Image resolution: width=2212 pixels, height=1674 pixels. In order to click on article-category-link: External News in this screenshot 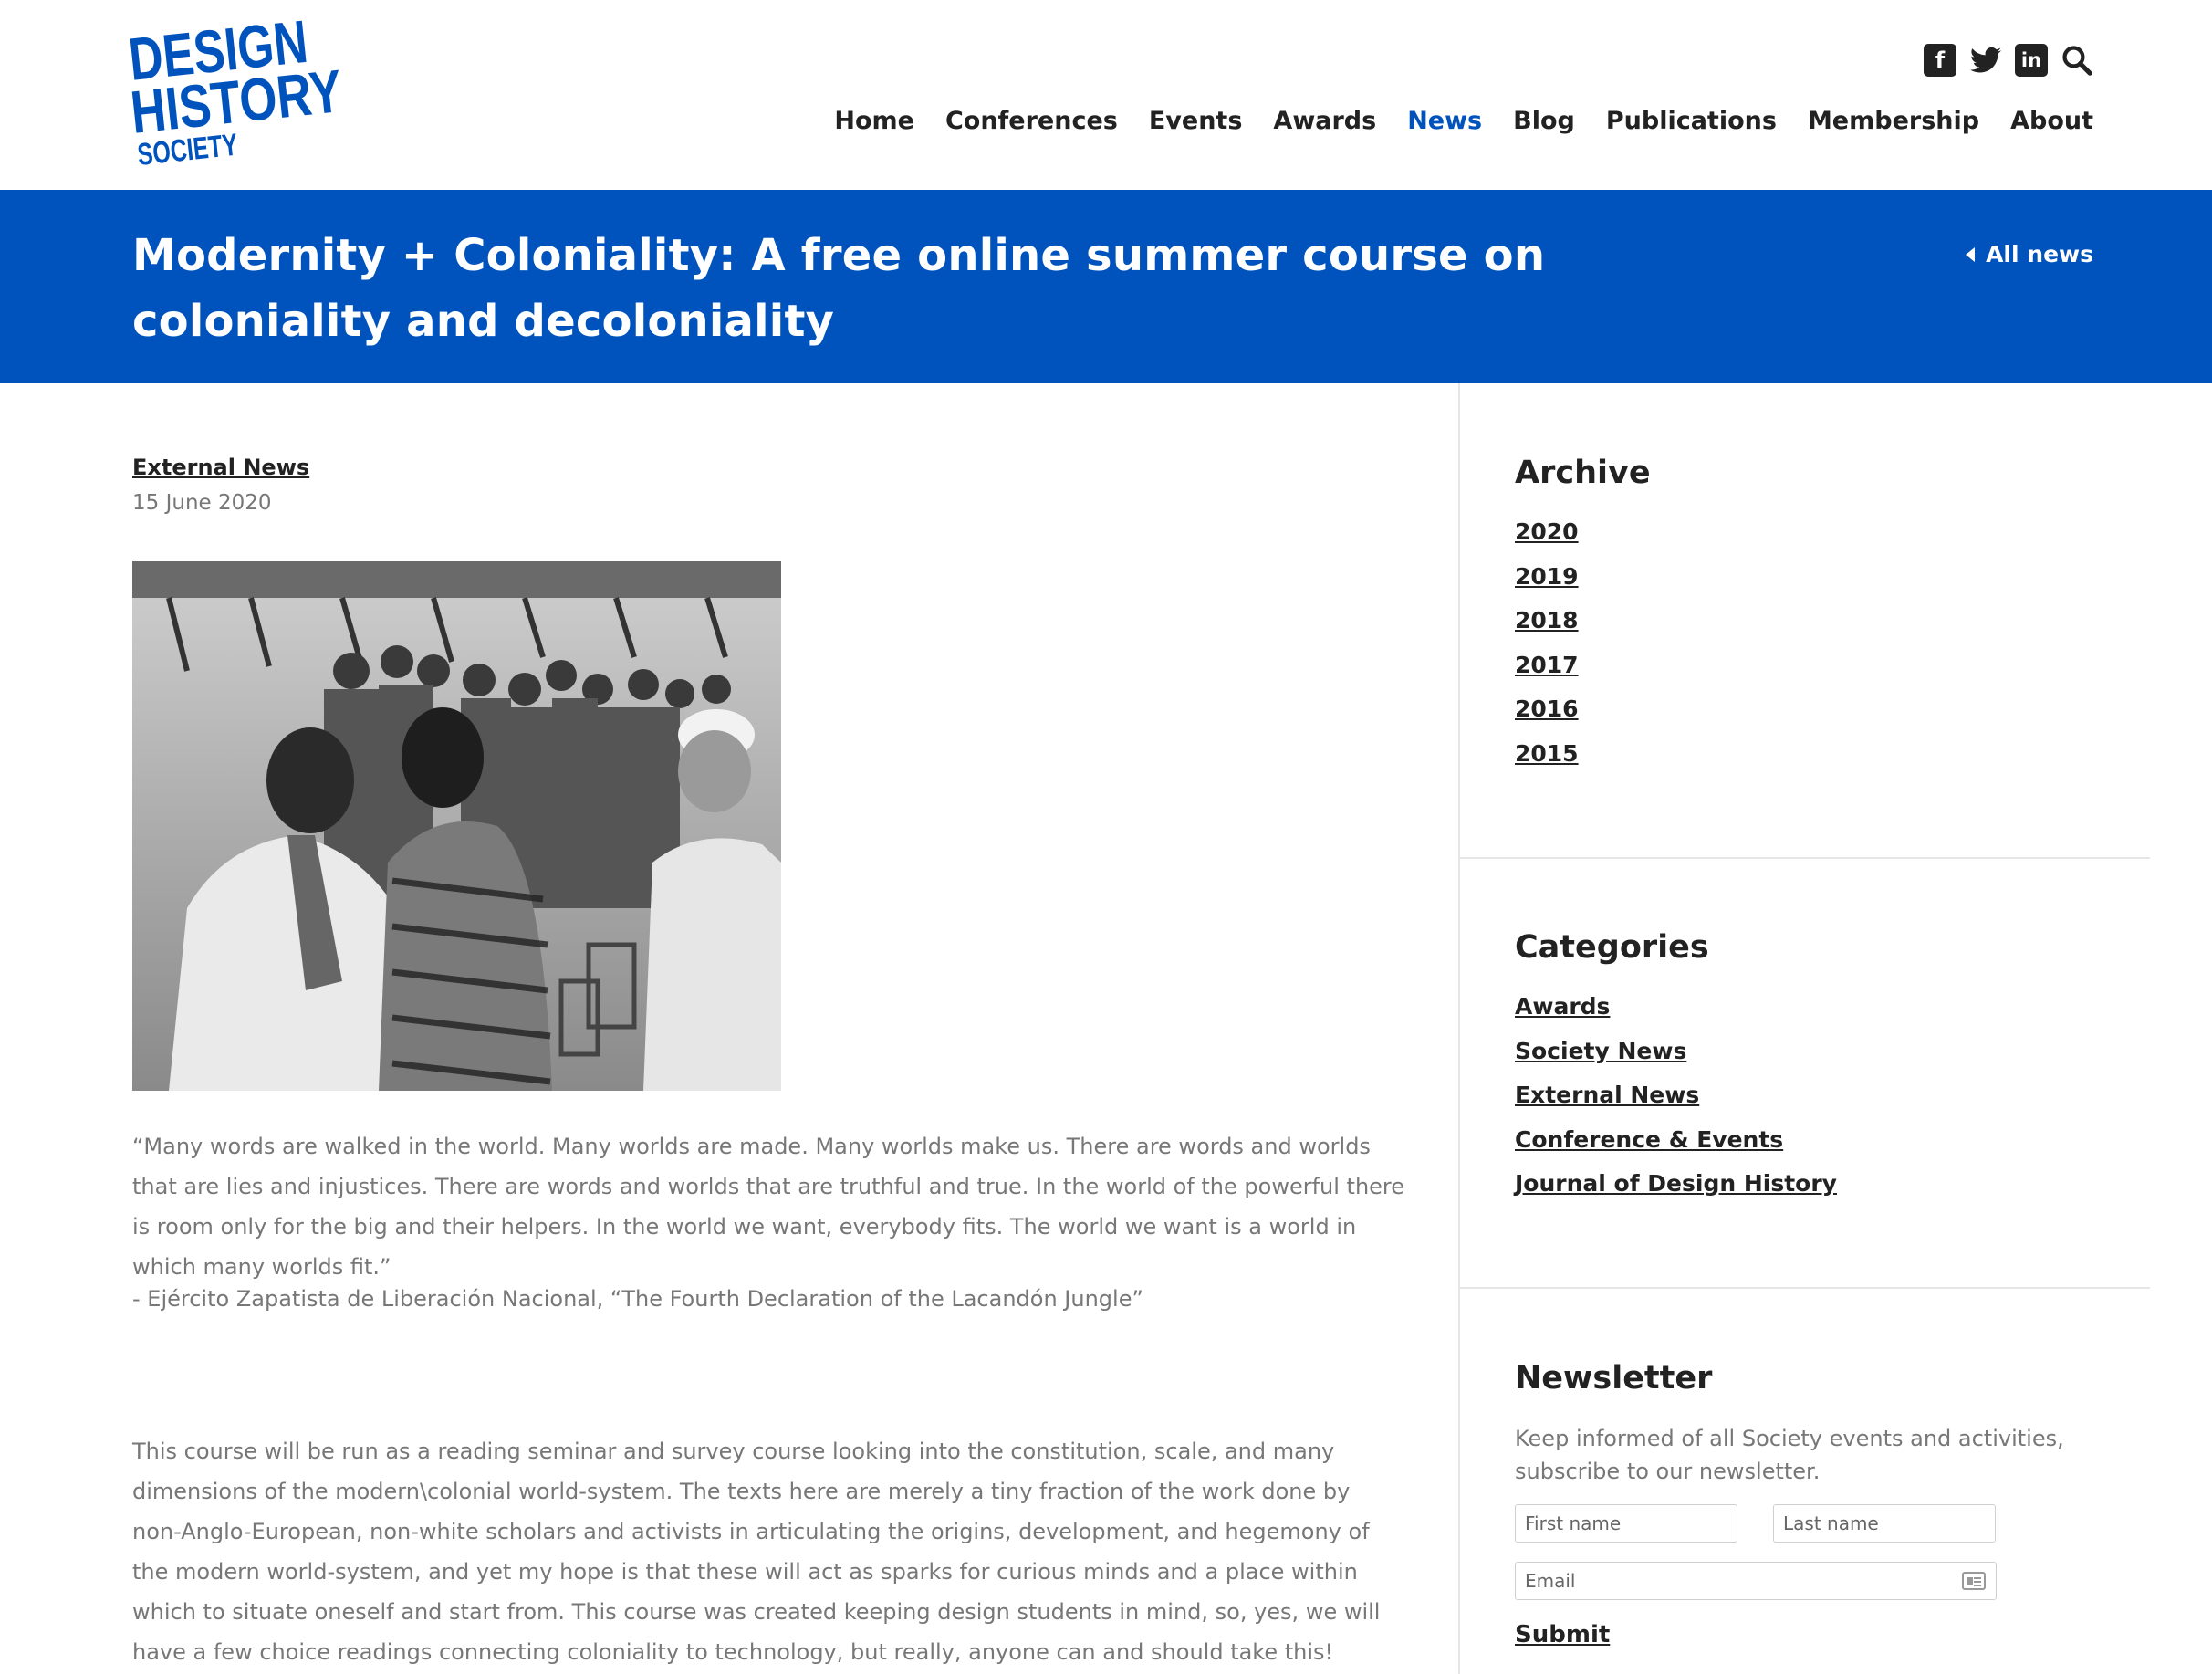, I will do `click(220, 467)`.